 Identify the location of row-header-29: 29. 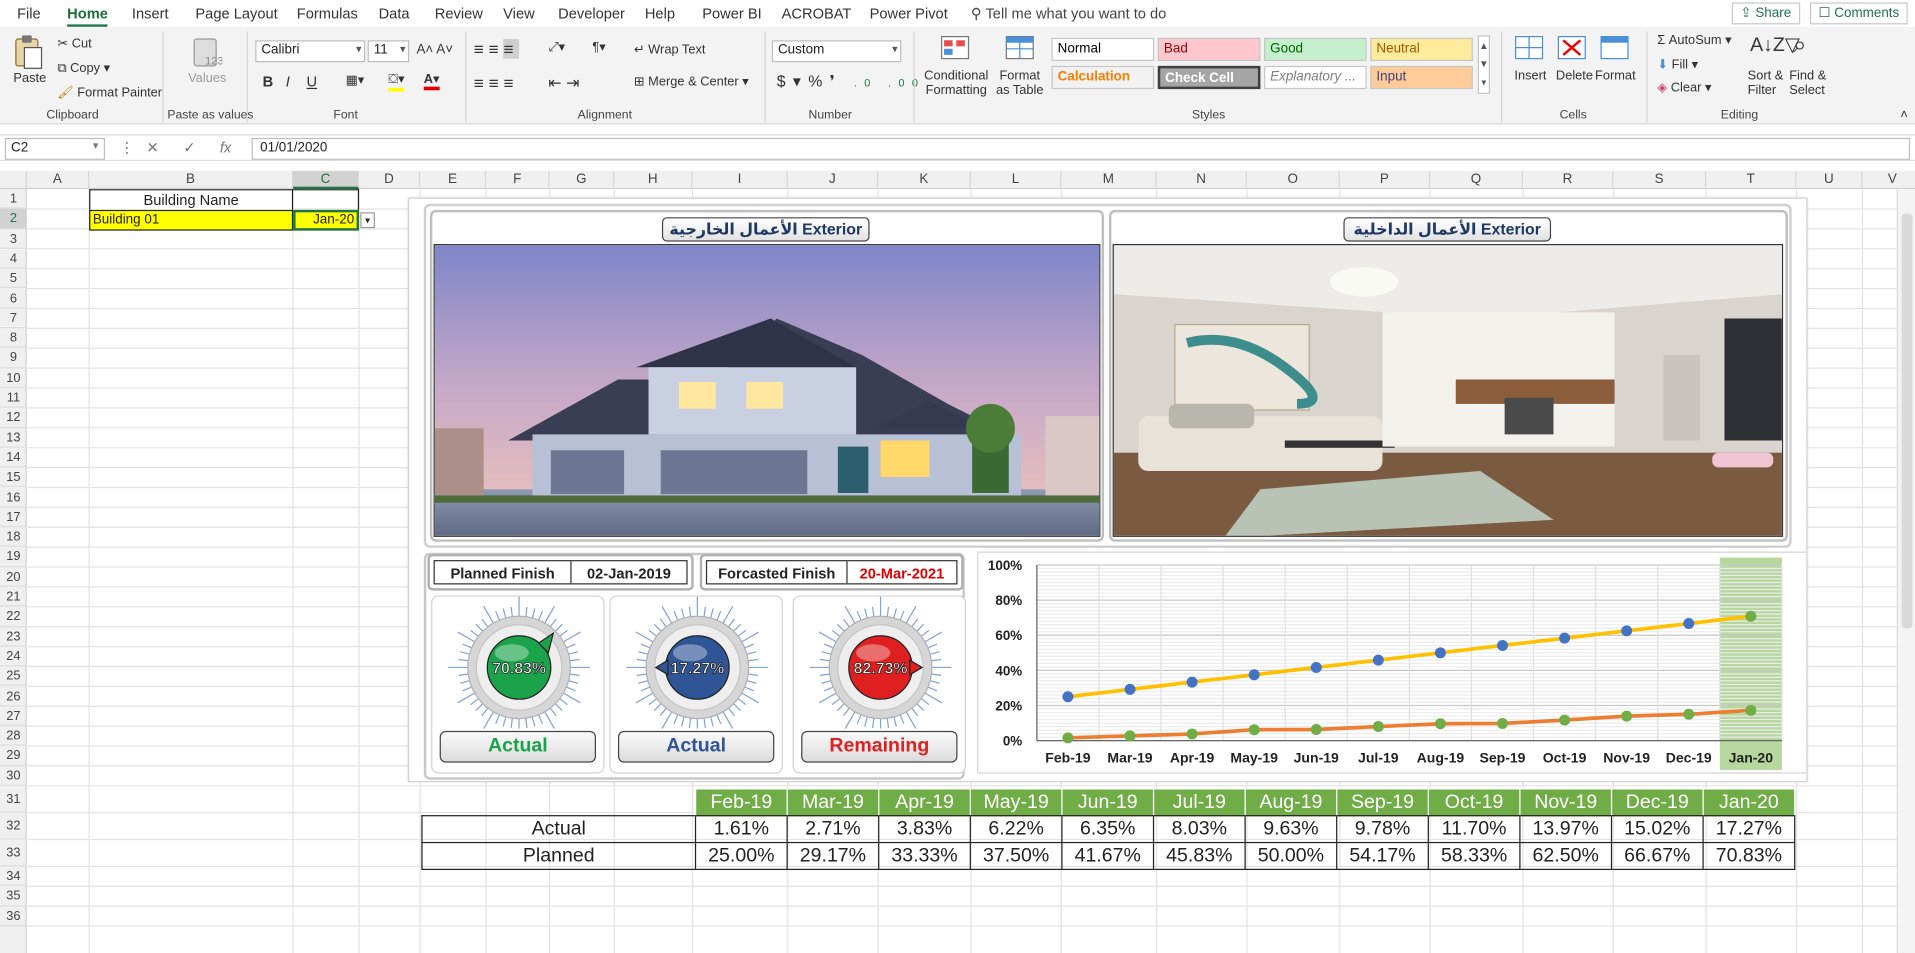
(13, 756).